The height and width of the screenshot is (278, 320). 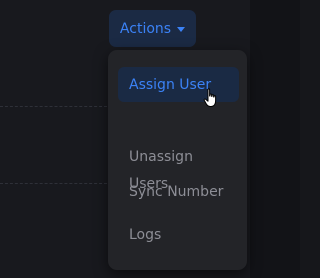 I want to click on actions-dropdown-button: Actions, so click(x=152, y=28).